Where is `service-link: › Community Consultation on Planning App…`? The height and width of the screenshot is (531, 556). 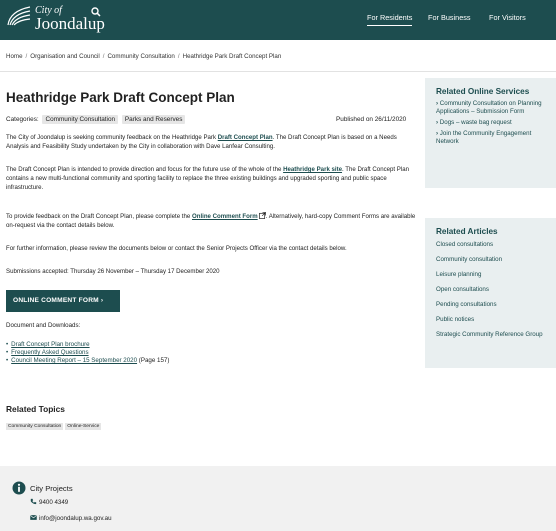 service-link: › Community Consultation on Planning App… is located at coordinates (491, 108).